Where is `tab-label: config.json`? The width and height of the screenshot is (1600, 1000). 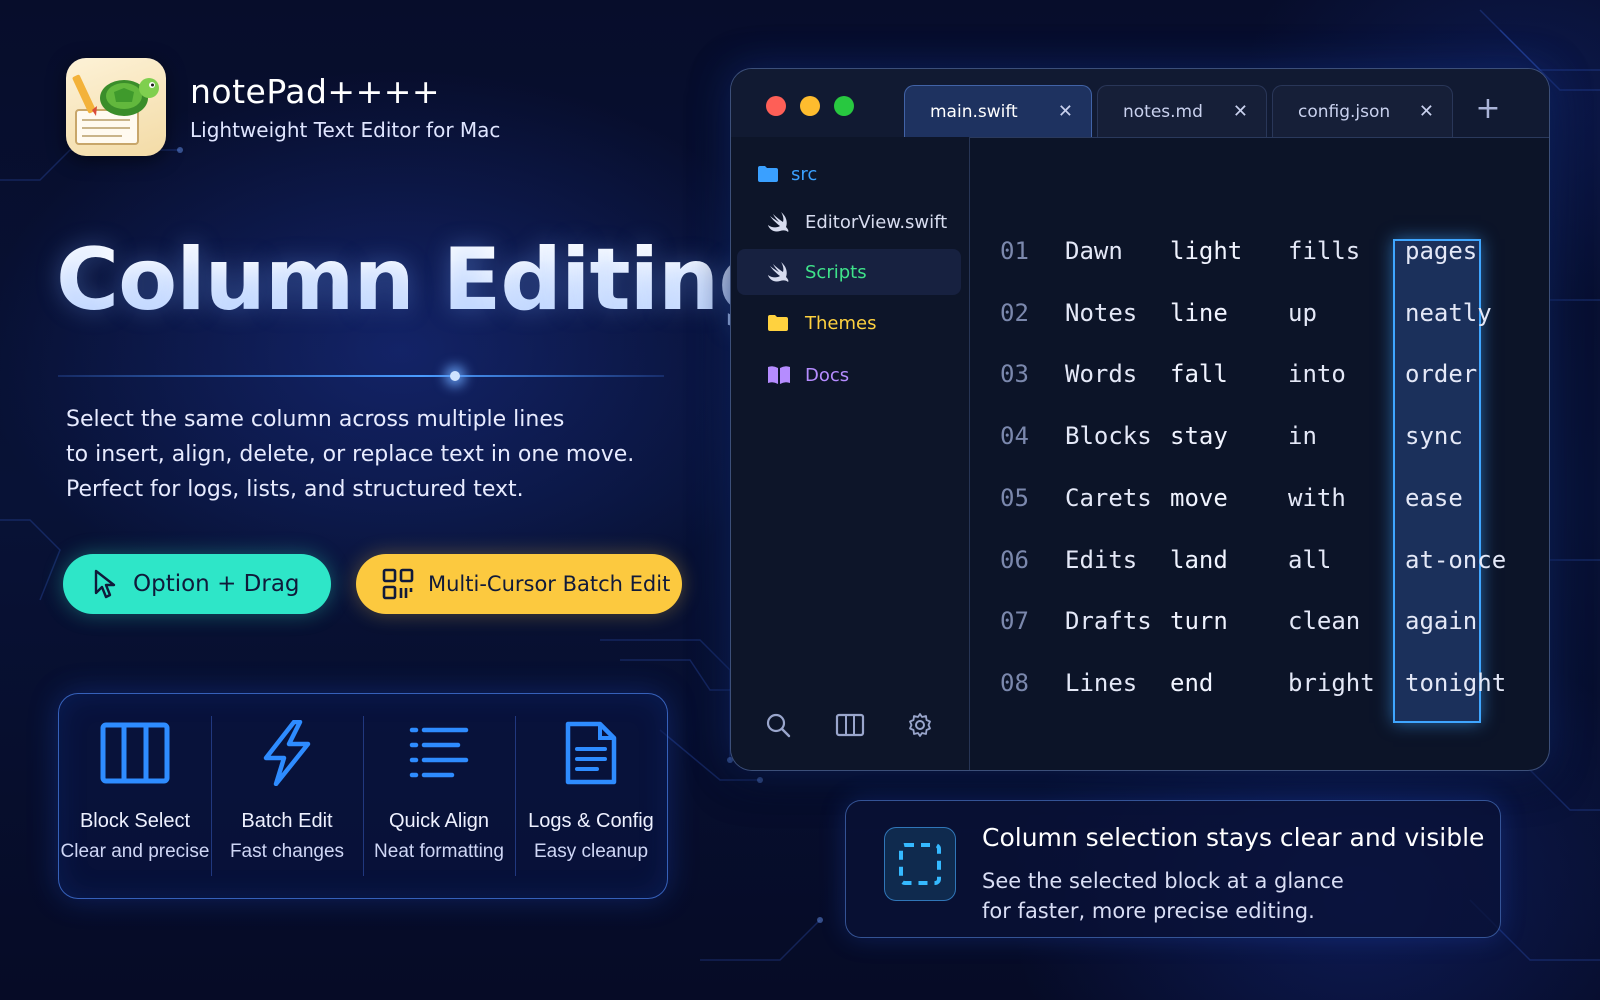
tab-label: config.json is located at coordinates (1344, 111).